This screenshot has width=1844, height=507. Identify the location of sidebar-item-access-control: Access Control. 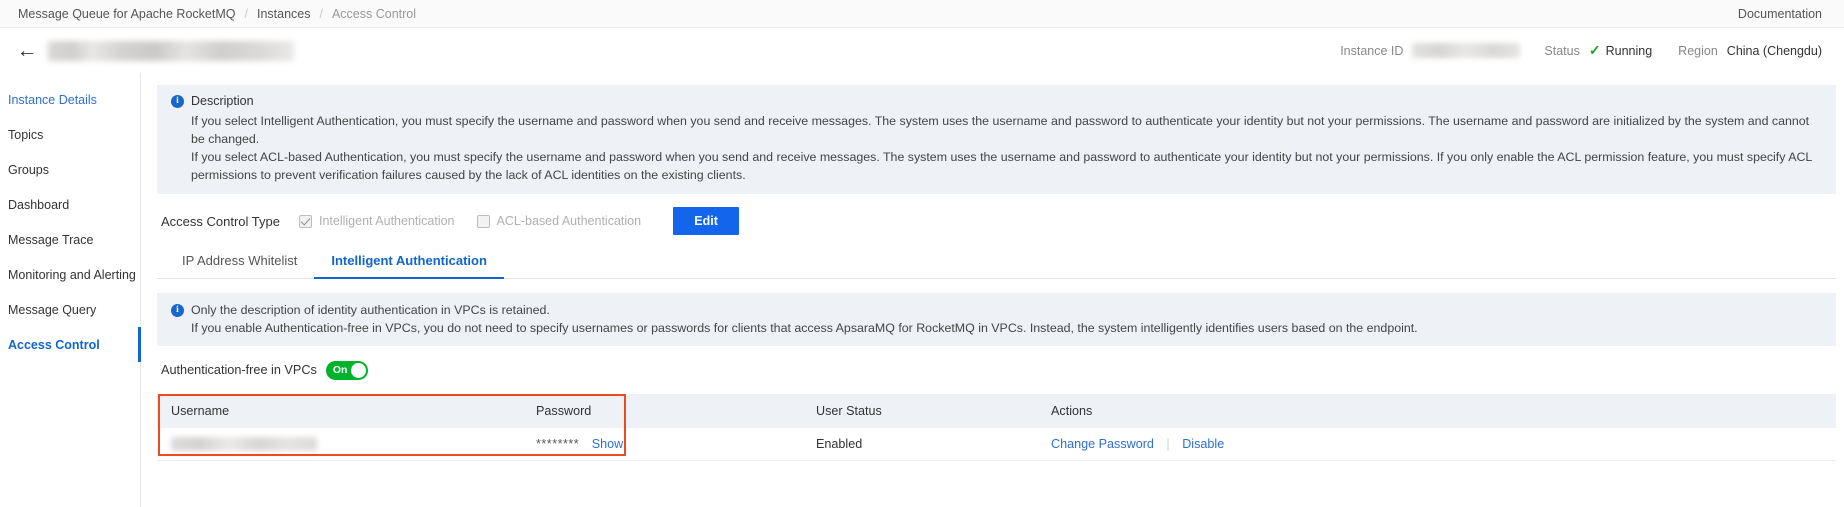
(70, 344).